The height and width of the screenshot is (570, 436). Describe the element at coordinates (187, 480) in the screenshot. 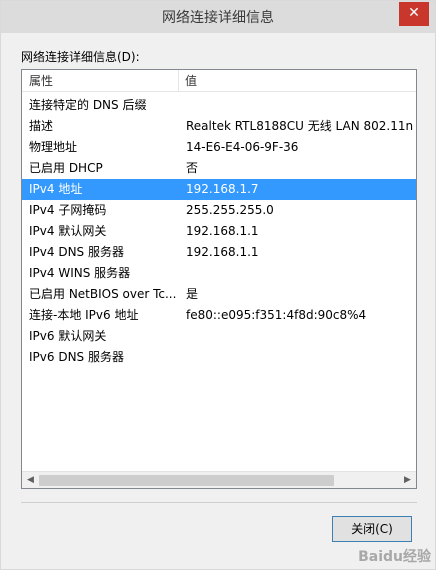

I see `scroll-thumb` at that location.